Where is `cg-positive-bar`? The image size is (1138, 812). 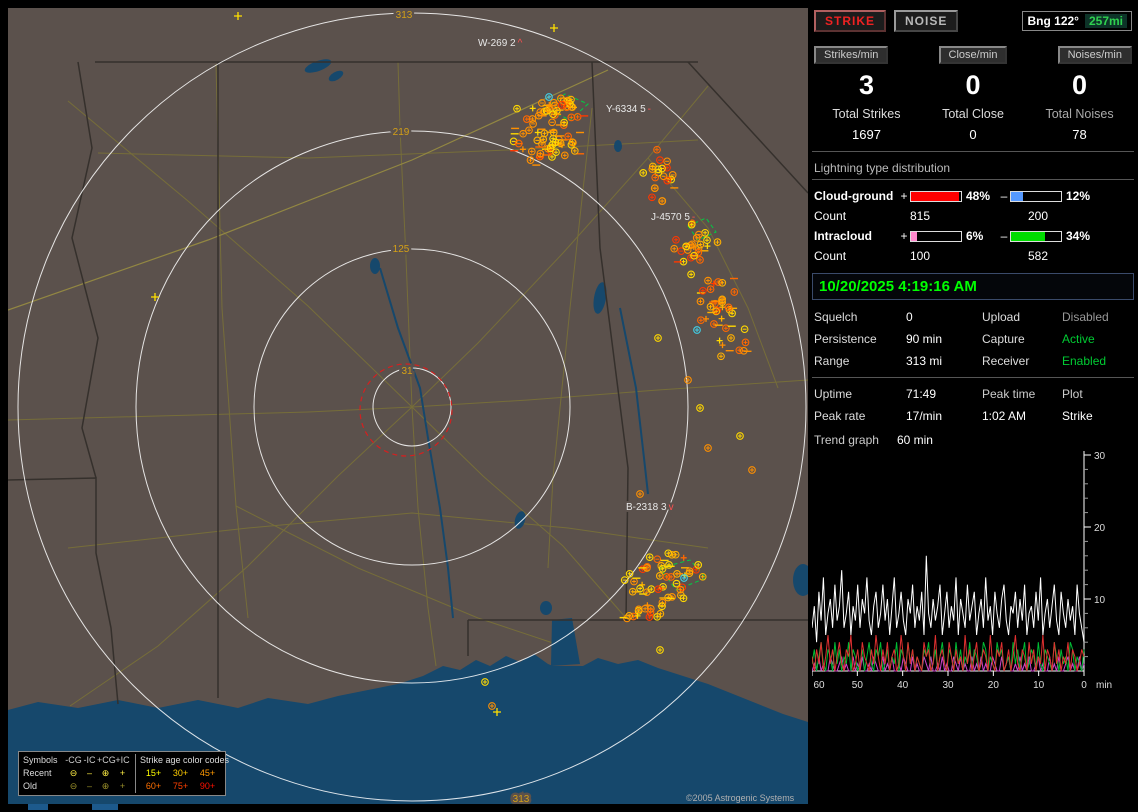
cg-positive-bar is located at coordinates (936, 196).